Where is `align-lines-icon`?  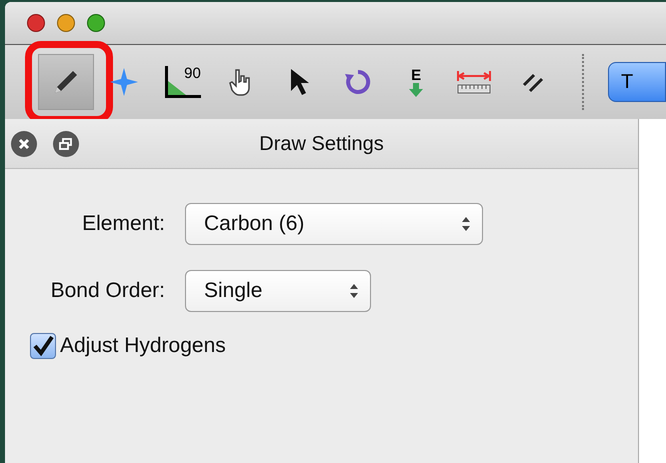
align-lines-icon is located at coordinates (533, 82).